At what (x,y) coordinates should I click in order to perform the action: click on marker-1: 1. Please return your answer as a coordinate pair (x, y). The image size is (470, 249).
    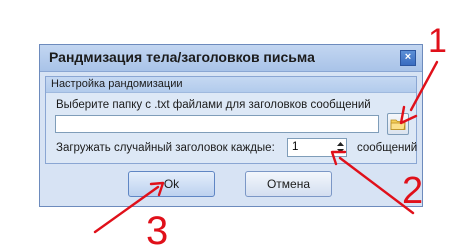
    Looking at the image, I should click on (437, 41).